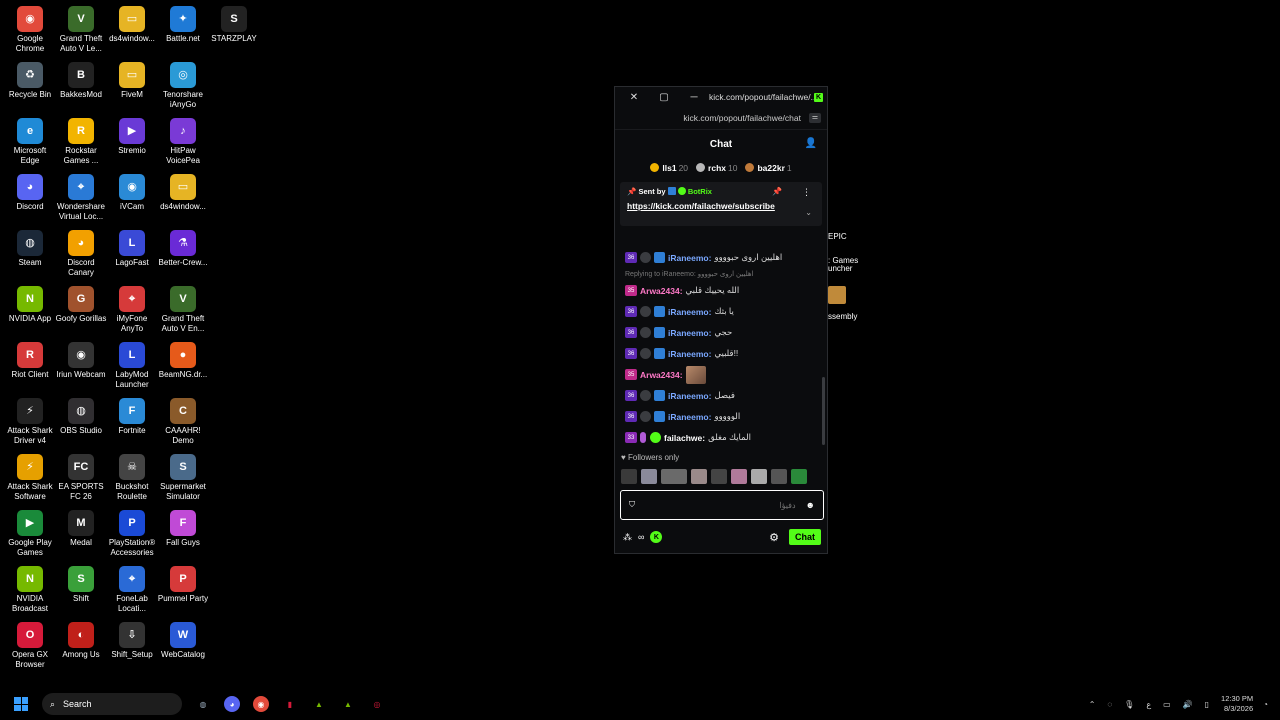 The width and height of the screenshot is (1280, 720). I want to click on leaderboard-entry: rchx 10, so click(716, 168).